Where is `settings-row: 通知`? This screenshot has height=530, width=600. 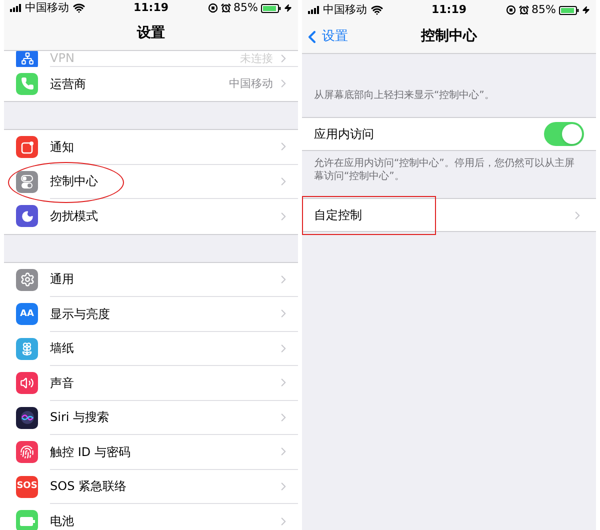 settings-row: 通知 is located at coordinates (151, 147).